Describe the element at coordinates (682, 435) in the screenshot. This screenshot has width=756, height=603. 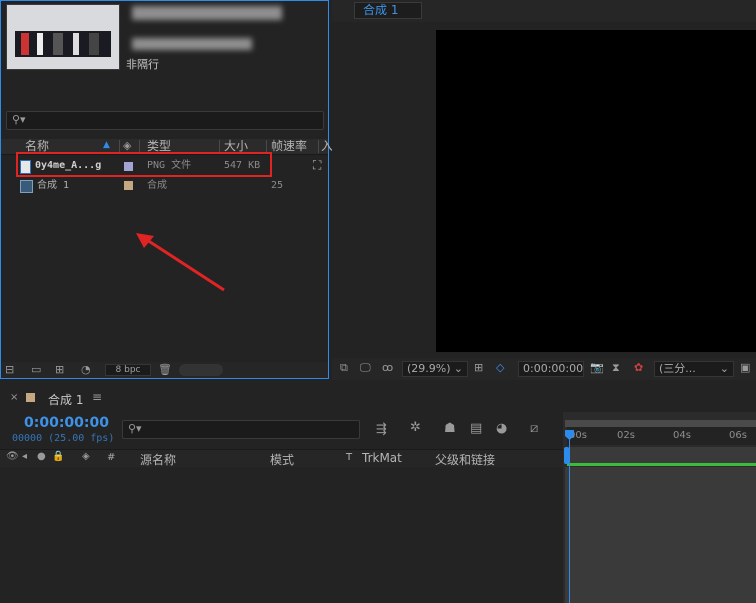
I see `ruler-tick: 04s` at that location.